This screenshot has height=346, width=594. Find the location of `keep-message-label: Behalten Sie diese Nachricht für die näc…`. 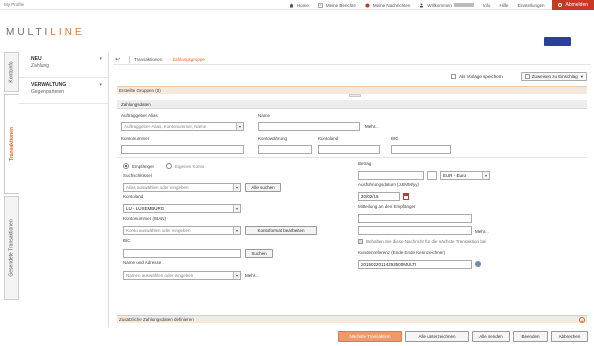

keep-message-label: Behalten Sie diese Nachricht für die näc… is located at coordinates (426, 241).